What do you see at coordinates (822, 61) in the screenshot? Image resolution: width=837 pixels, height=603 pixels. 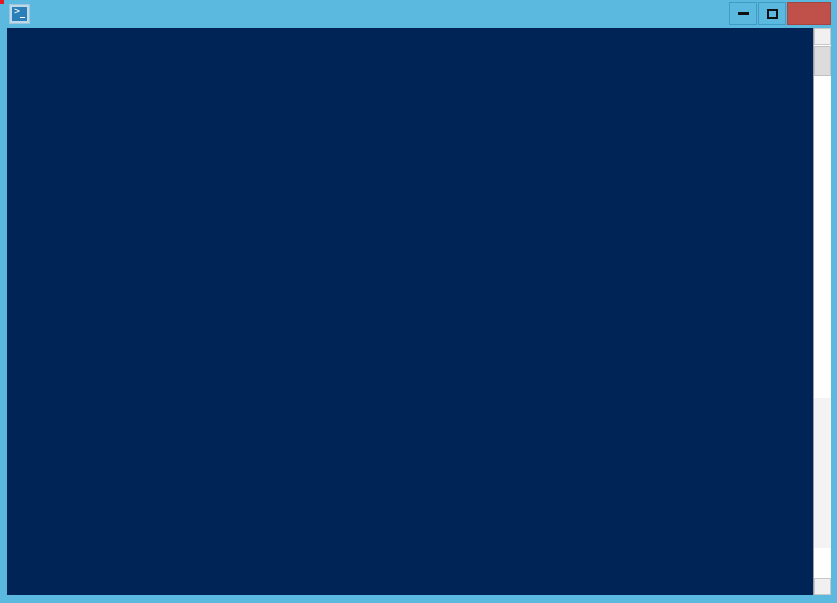 I see `scrollbar-thumb` at bounding box center [822, 61].